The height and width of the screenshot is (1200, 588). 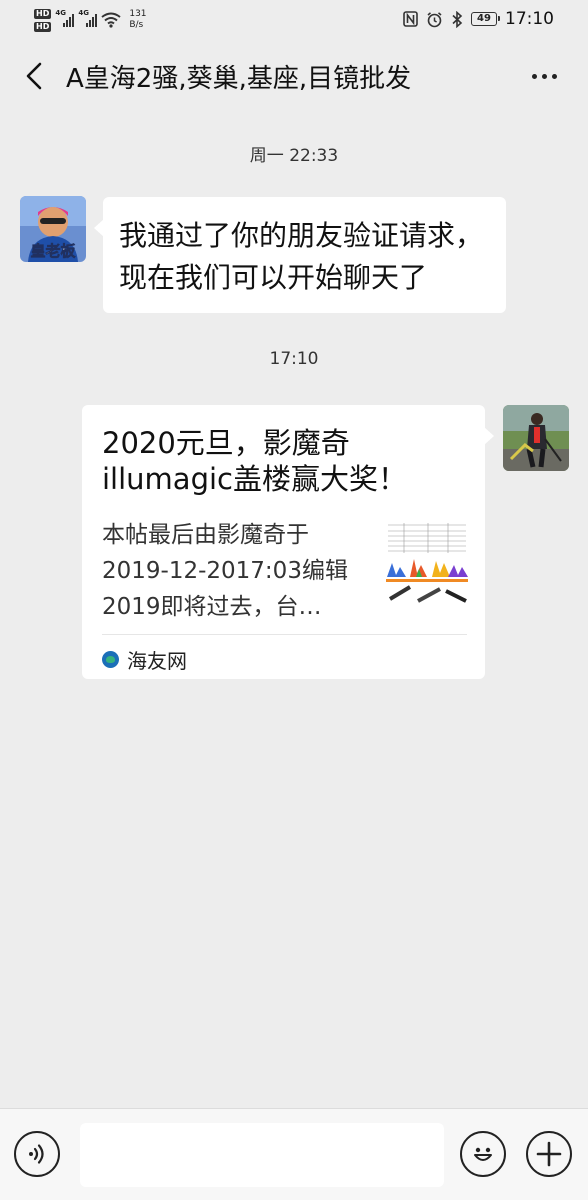 I want to click on emoji-icon, so click(x=483, y=1154).